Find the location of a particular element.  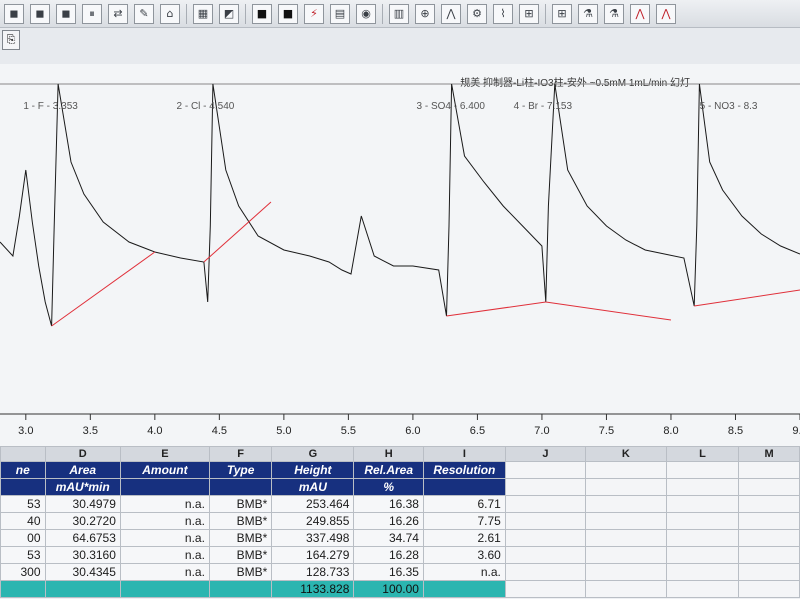

column-letter: D is located at coordinates (82, 454).